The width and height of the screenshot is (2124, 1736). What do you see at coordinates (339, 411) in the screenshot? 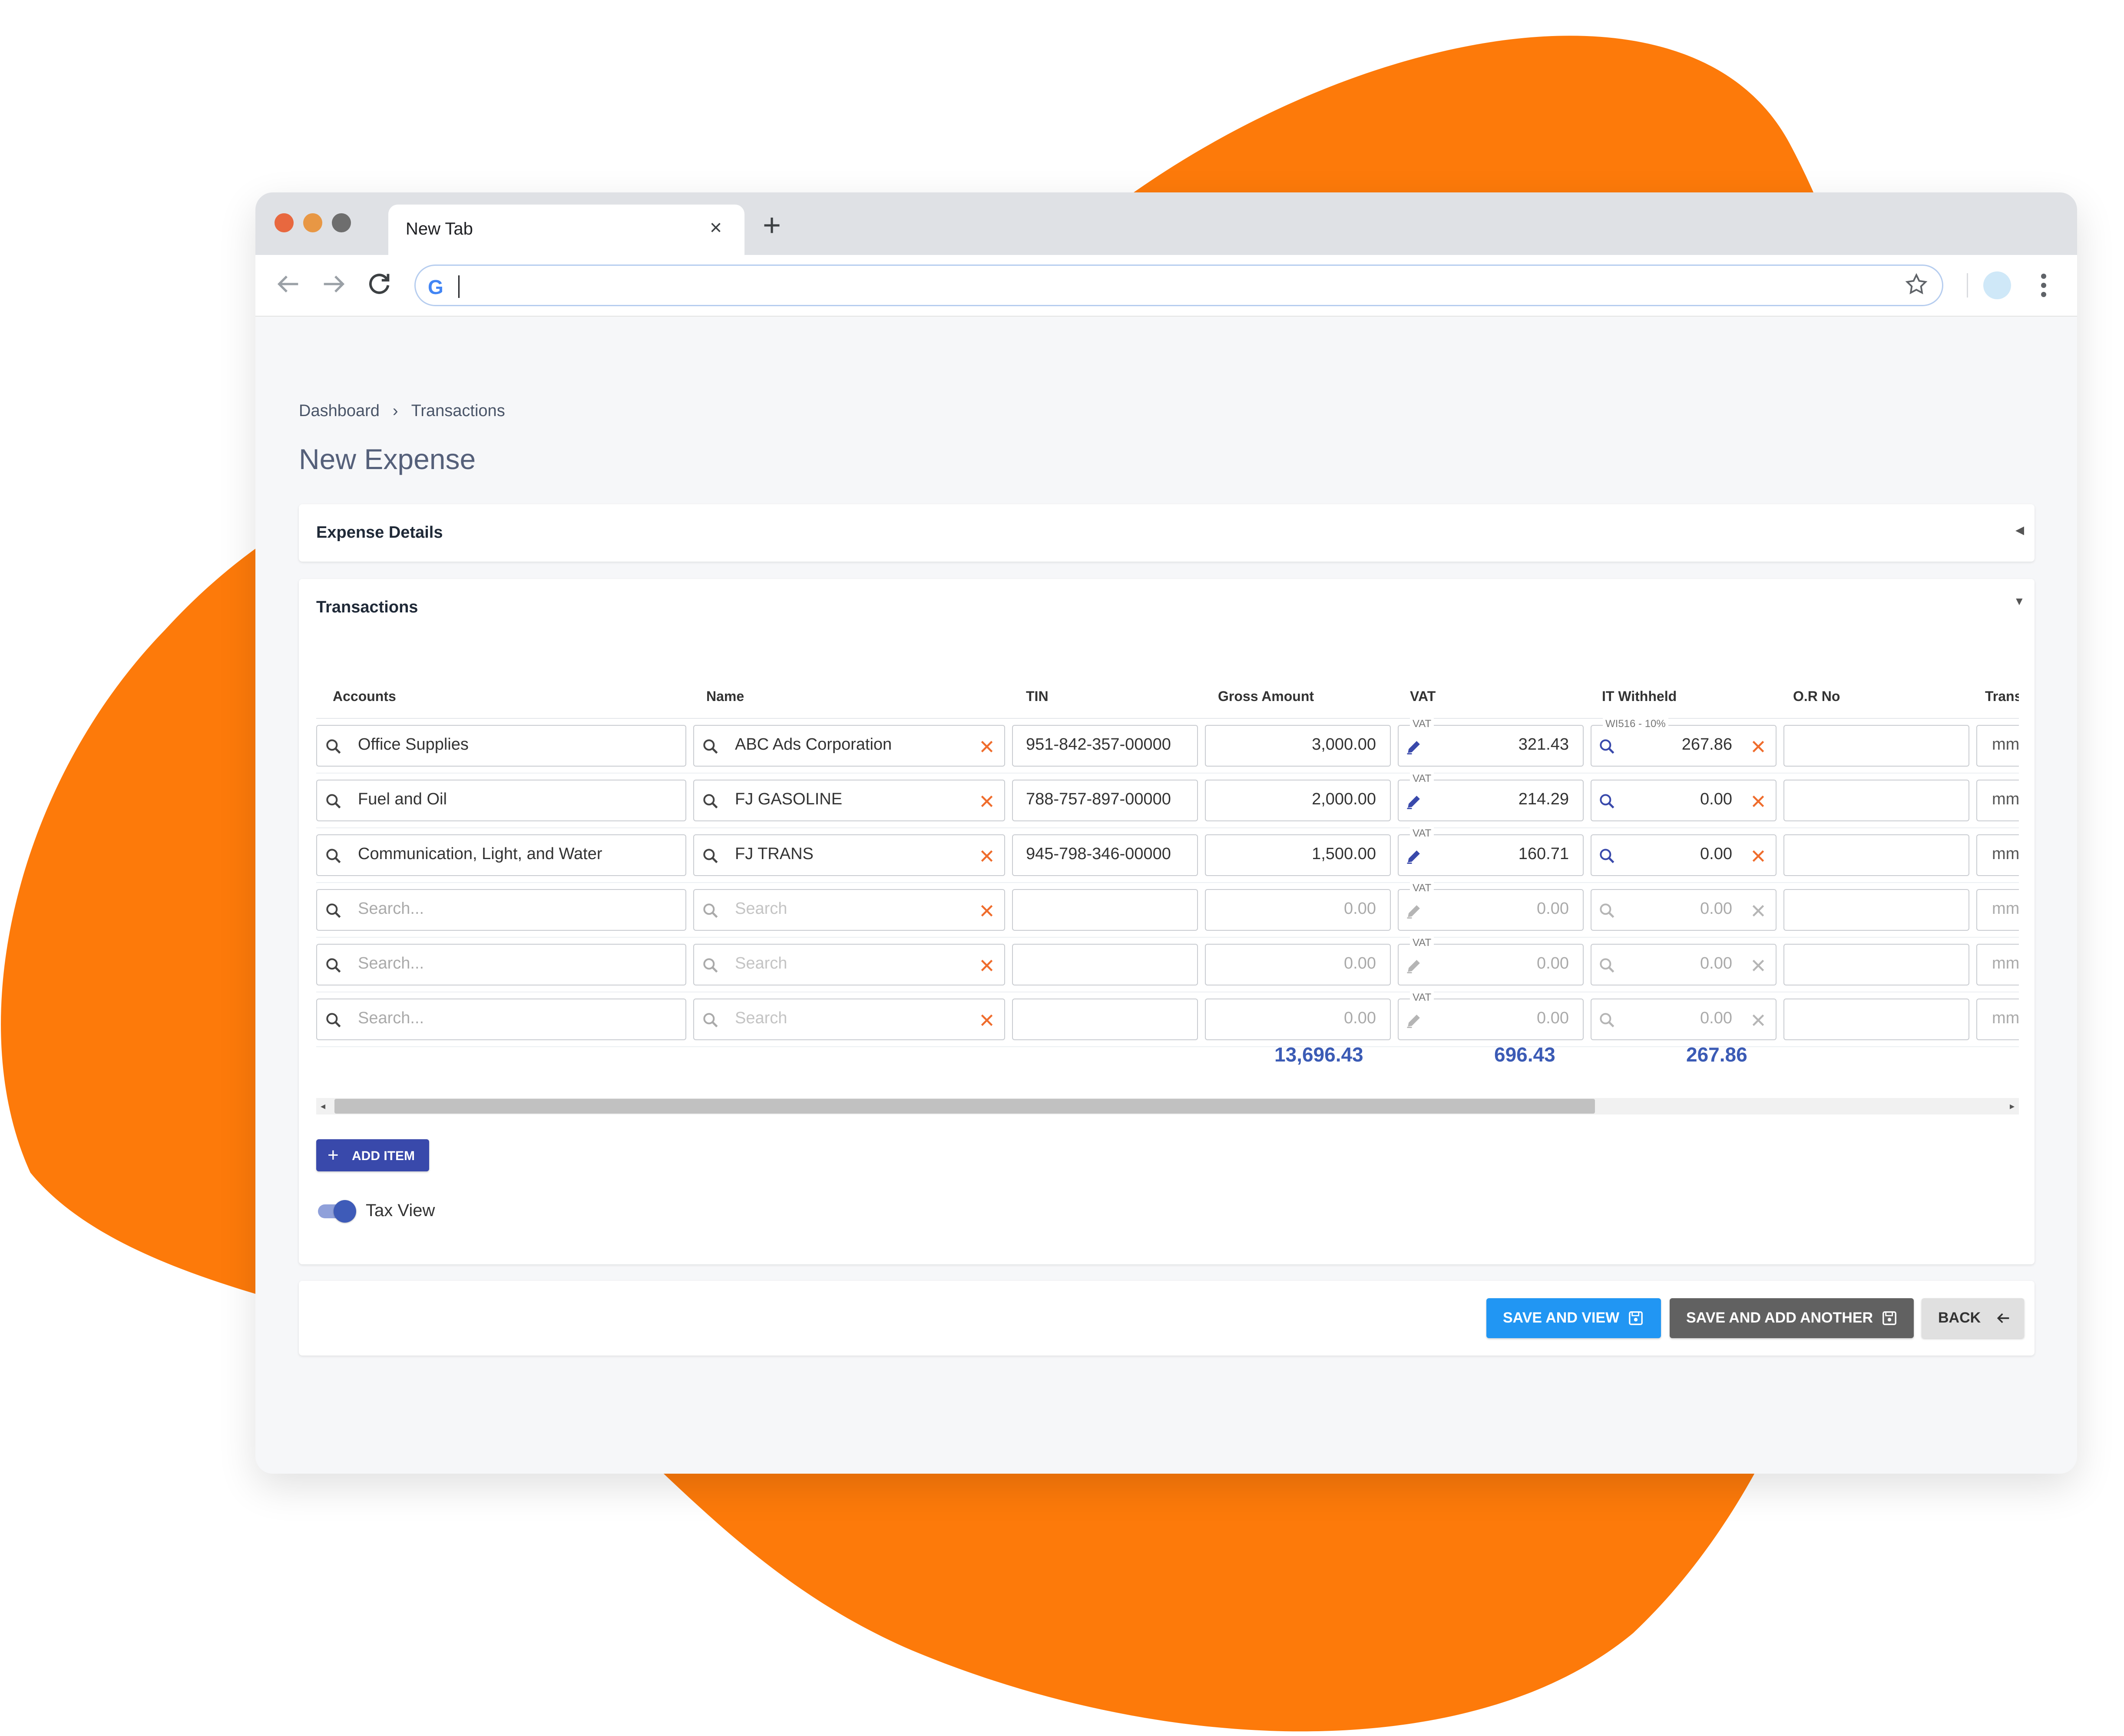
I see `breadcrumb-dashboard: Dashboard` at bounding box center [339, 411].